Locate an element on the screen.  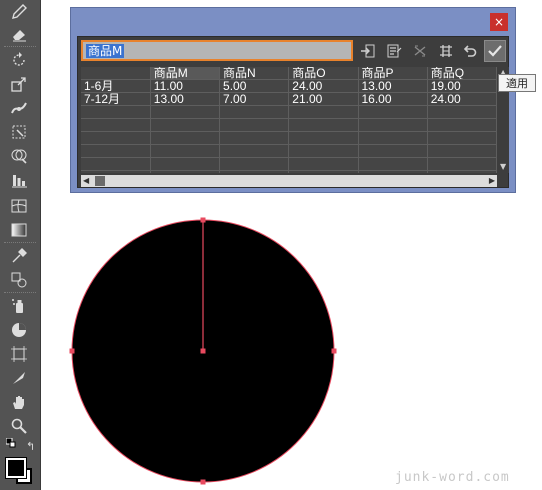
anchor-point-left is located at coordinates (72, 351).